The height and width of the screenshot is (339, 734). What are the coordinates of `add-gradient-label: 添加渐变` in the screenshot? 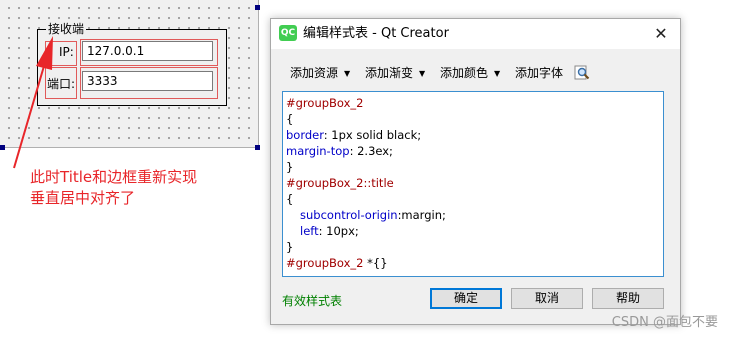 It's located at (389, 73).